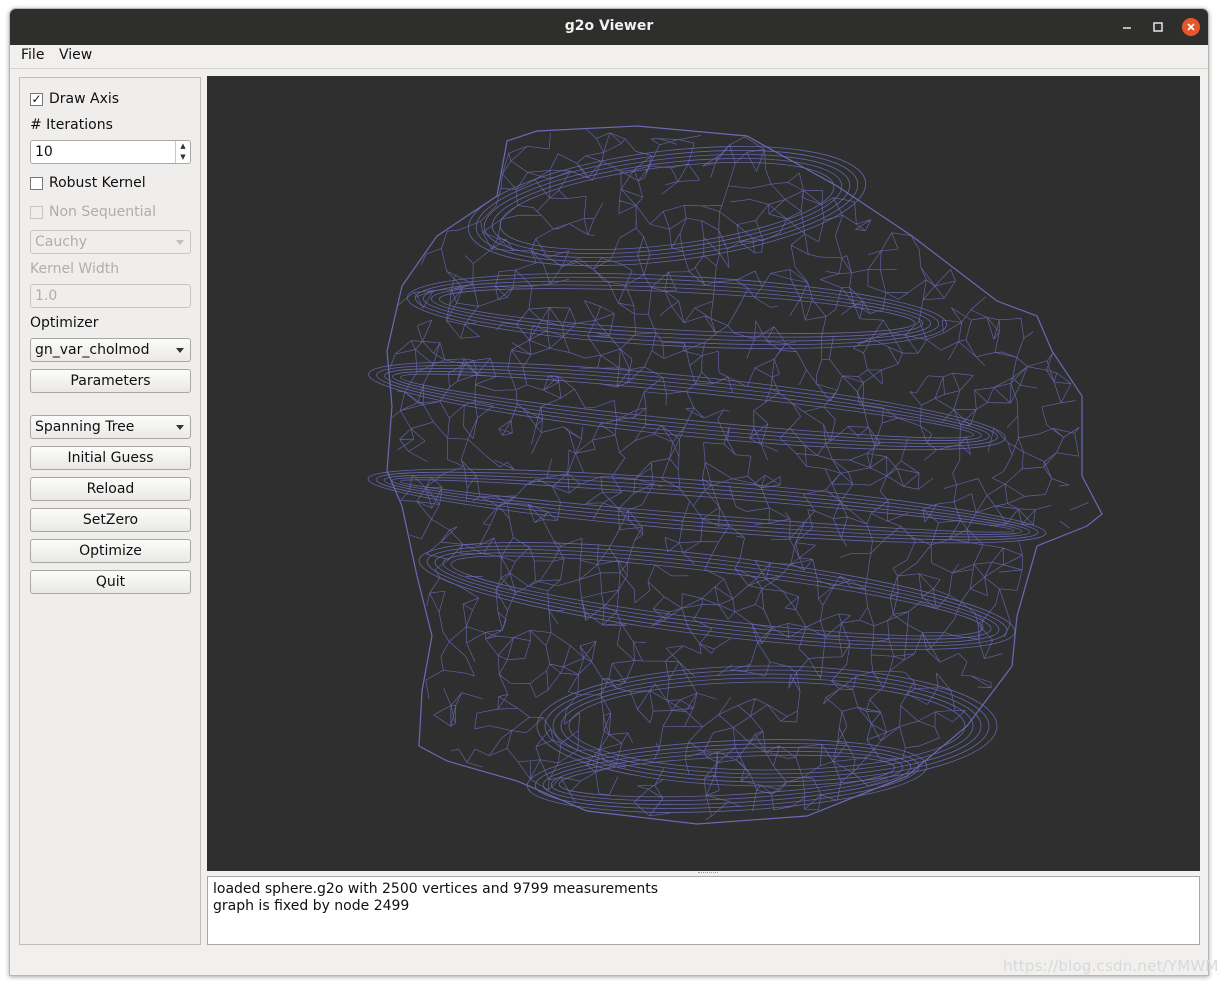 The width and height of the screenshot is (1219, 986). I want to click on robust-kernel-checkbox: Robust Kernel, so click(110, 184).